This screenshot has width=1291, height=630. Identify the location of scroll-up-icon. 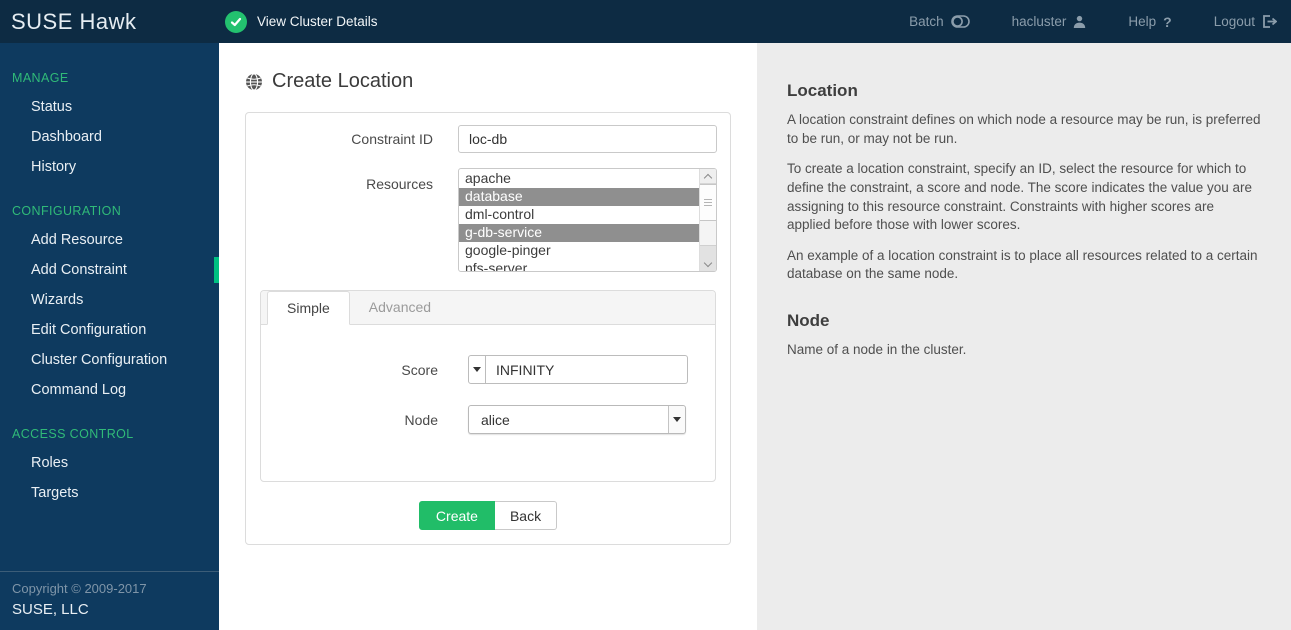
(708, 176).